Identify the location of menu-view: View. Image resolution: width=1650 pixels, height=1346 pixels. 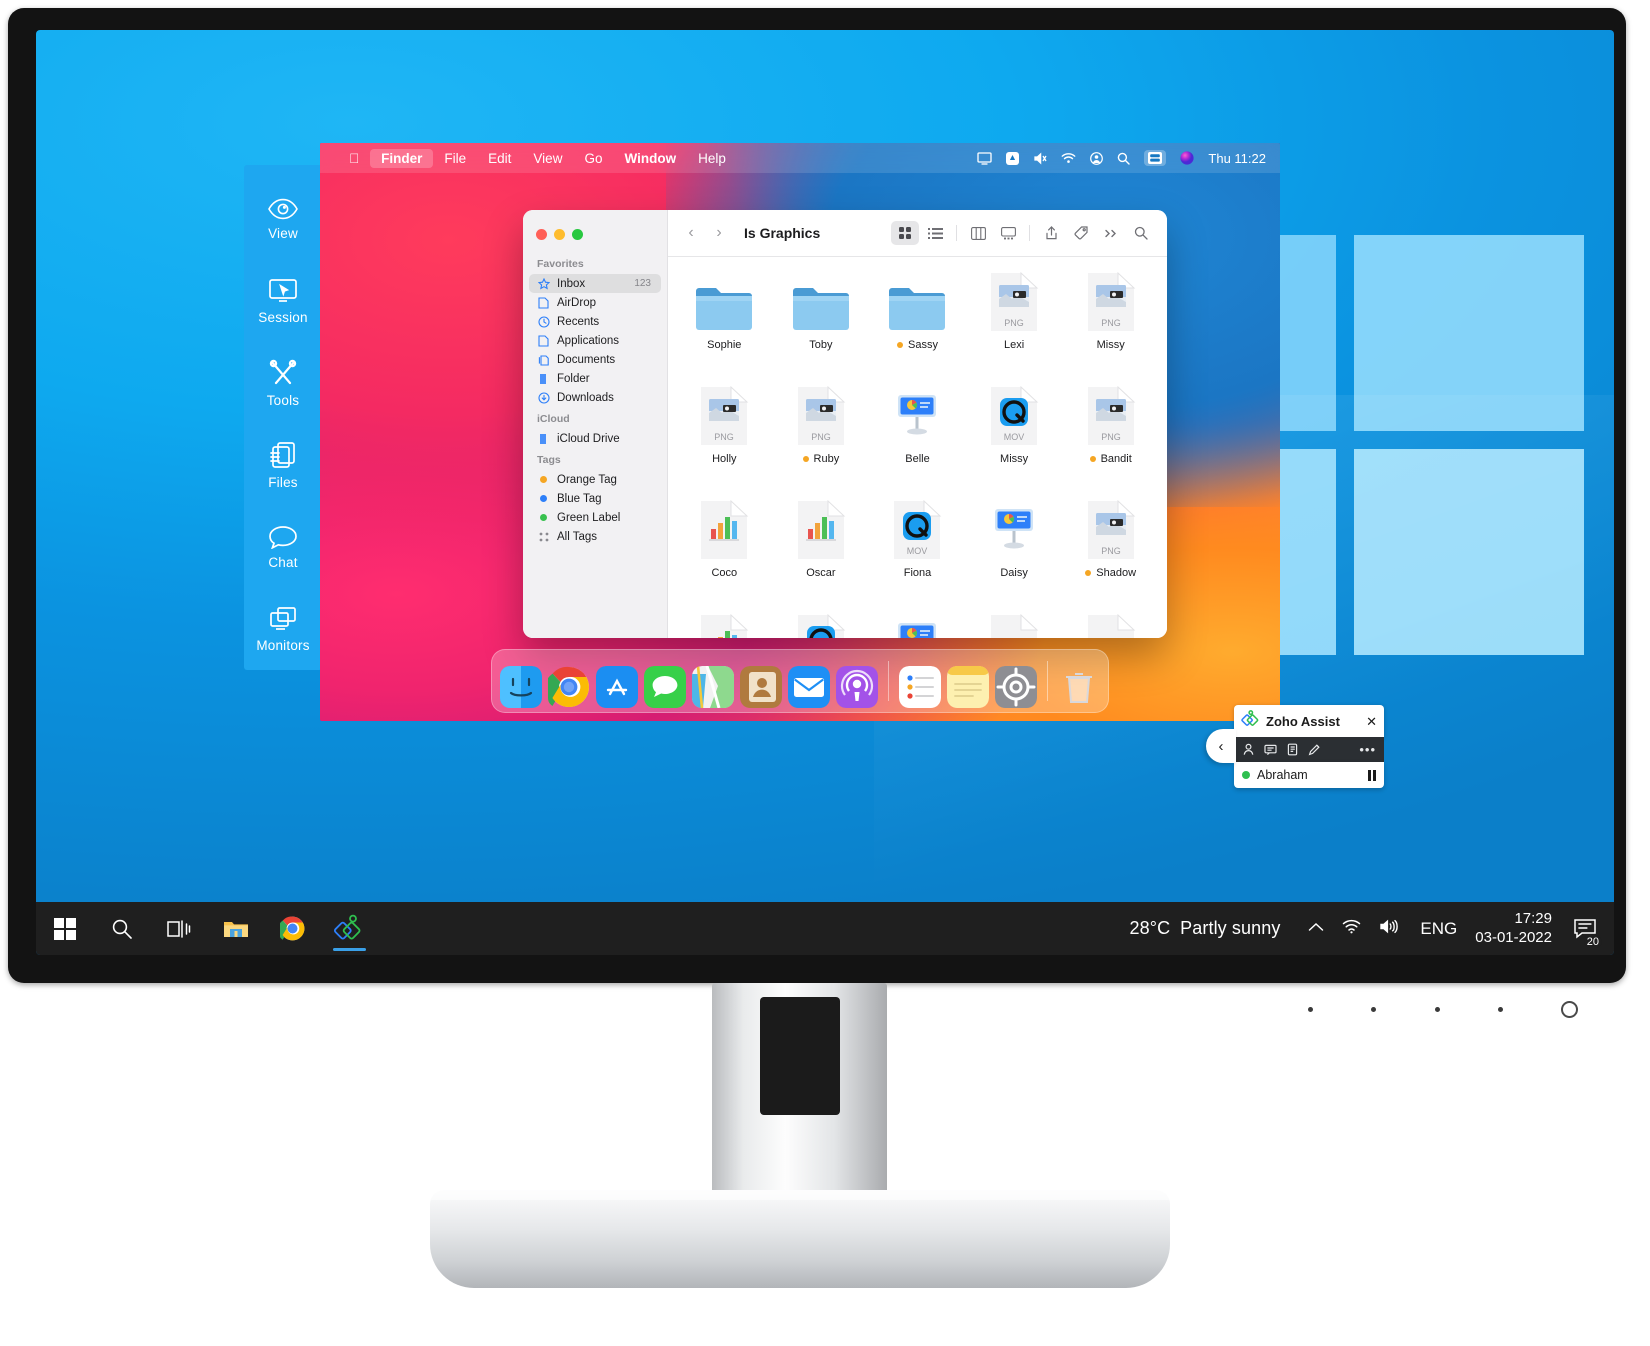
(547, 158).